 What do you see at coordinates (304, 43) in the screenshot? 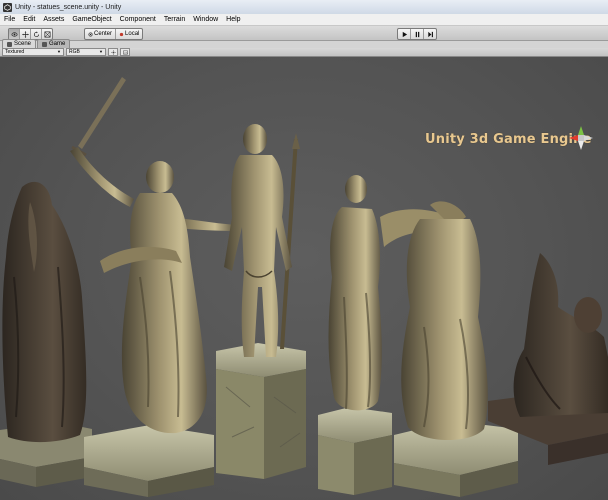
I see `view-tabs: Scene Game` at bounding box center [304, 43].